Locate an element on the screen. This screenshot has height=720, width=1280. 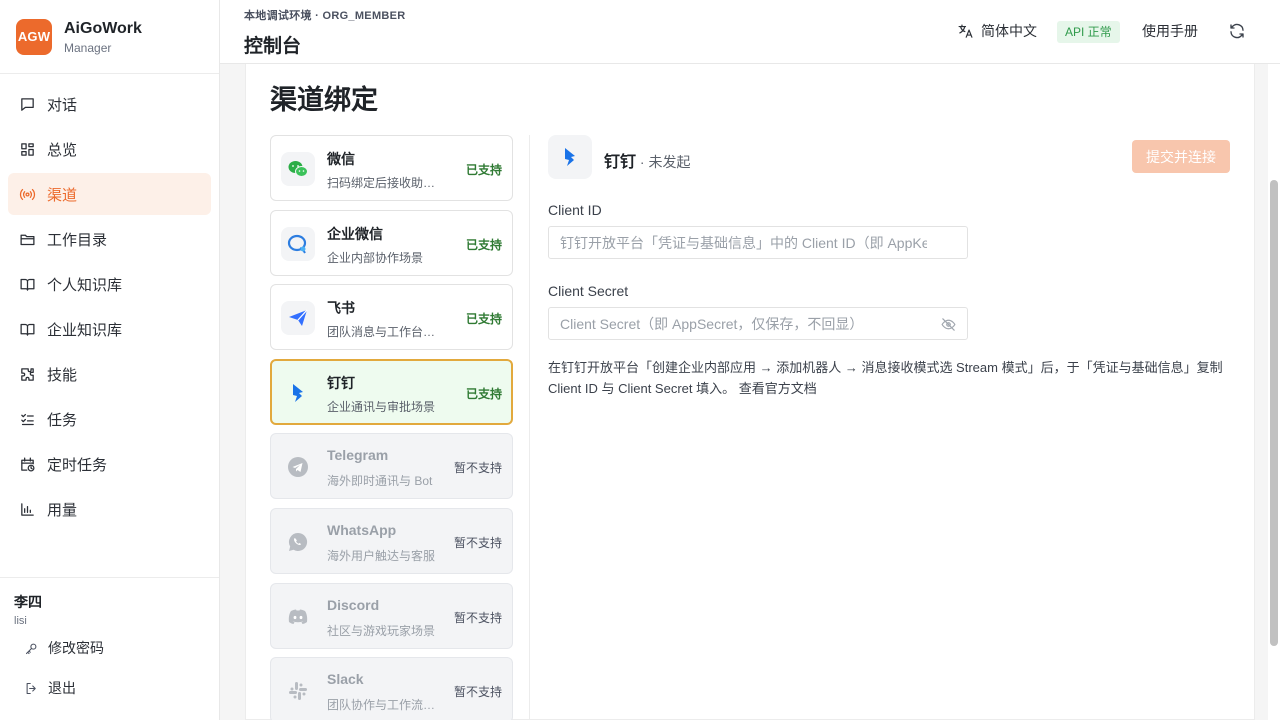
refresh-button is located at coordinates (1238, 32).